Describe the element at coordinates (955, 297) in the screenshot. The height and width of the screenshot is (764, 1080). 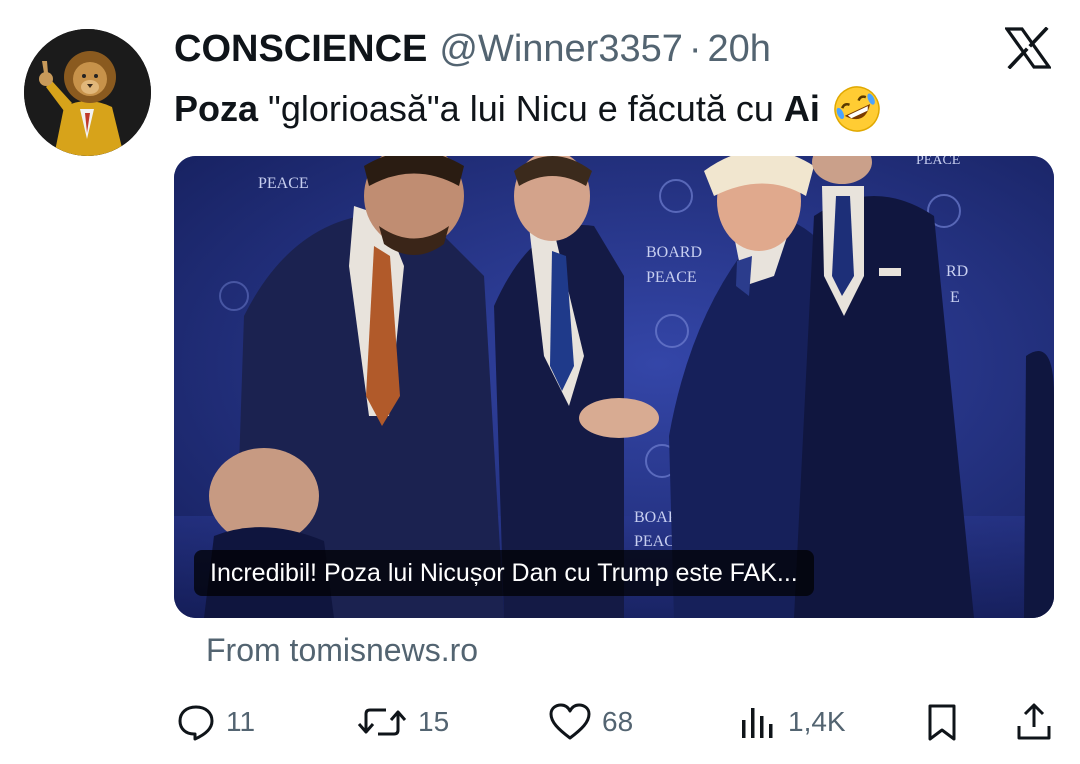
I see `backdrop-text-e-right: E` at that location.